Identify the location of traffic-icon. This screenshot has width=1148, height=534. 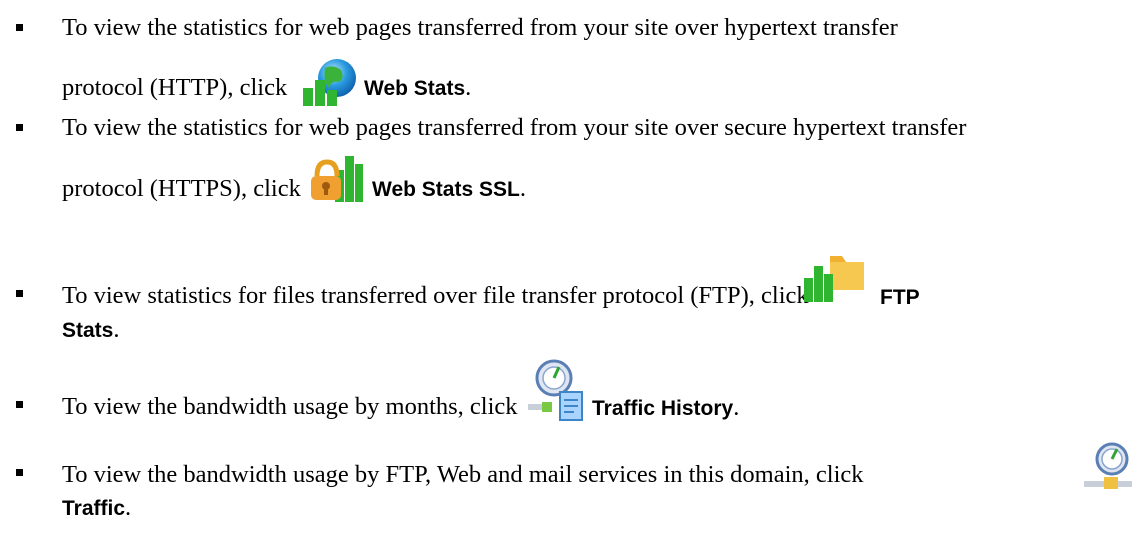
(1108, 467).